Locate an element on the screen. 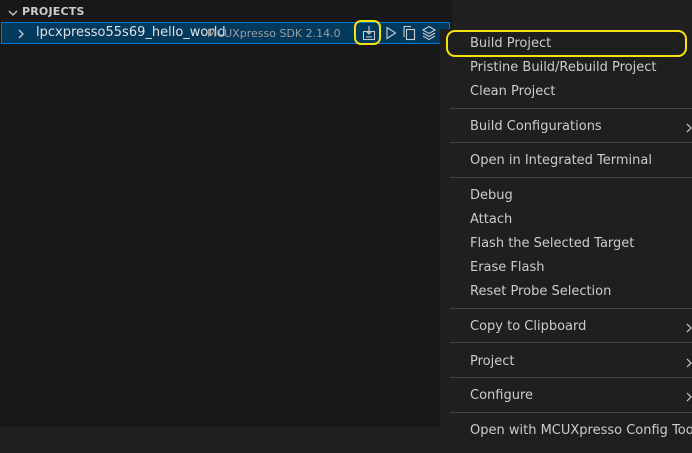  menu-item-label: Project is located at coordinates (492, 361).